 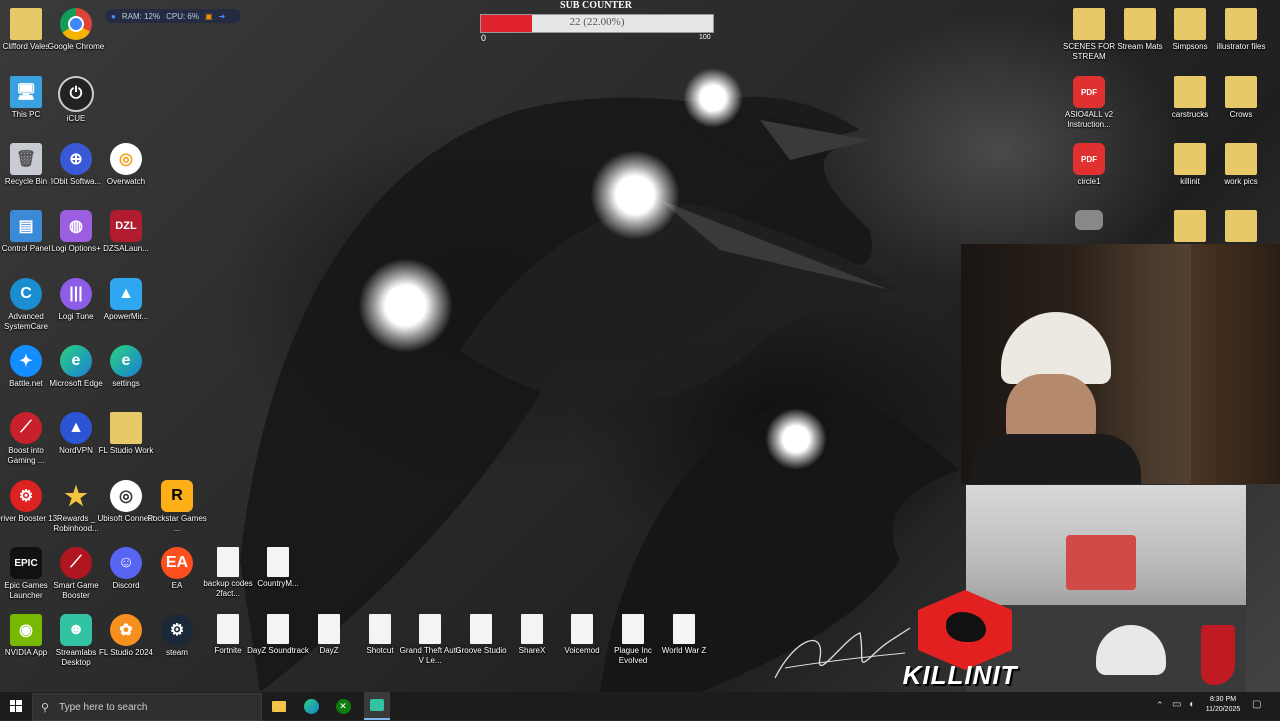 I want to click on streamlabs-icon: ☻, so click(x=76, y=630).